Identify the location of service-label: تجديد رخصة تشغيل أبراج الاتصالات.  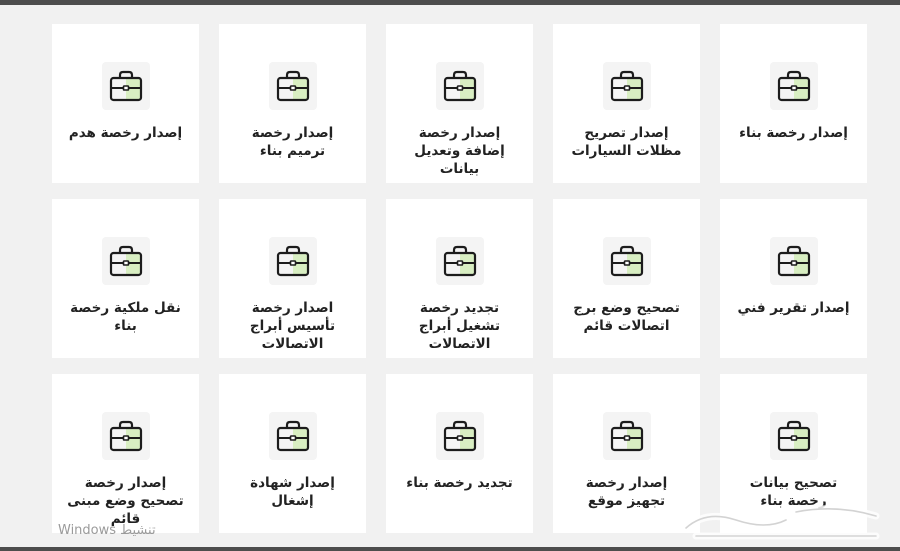
(459, 326).